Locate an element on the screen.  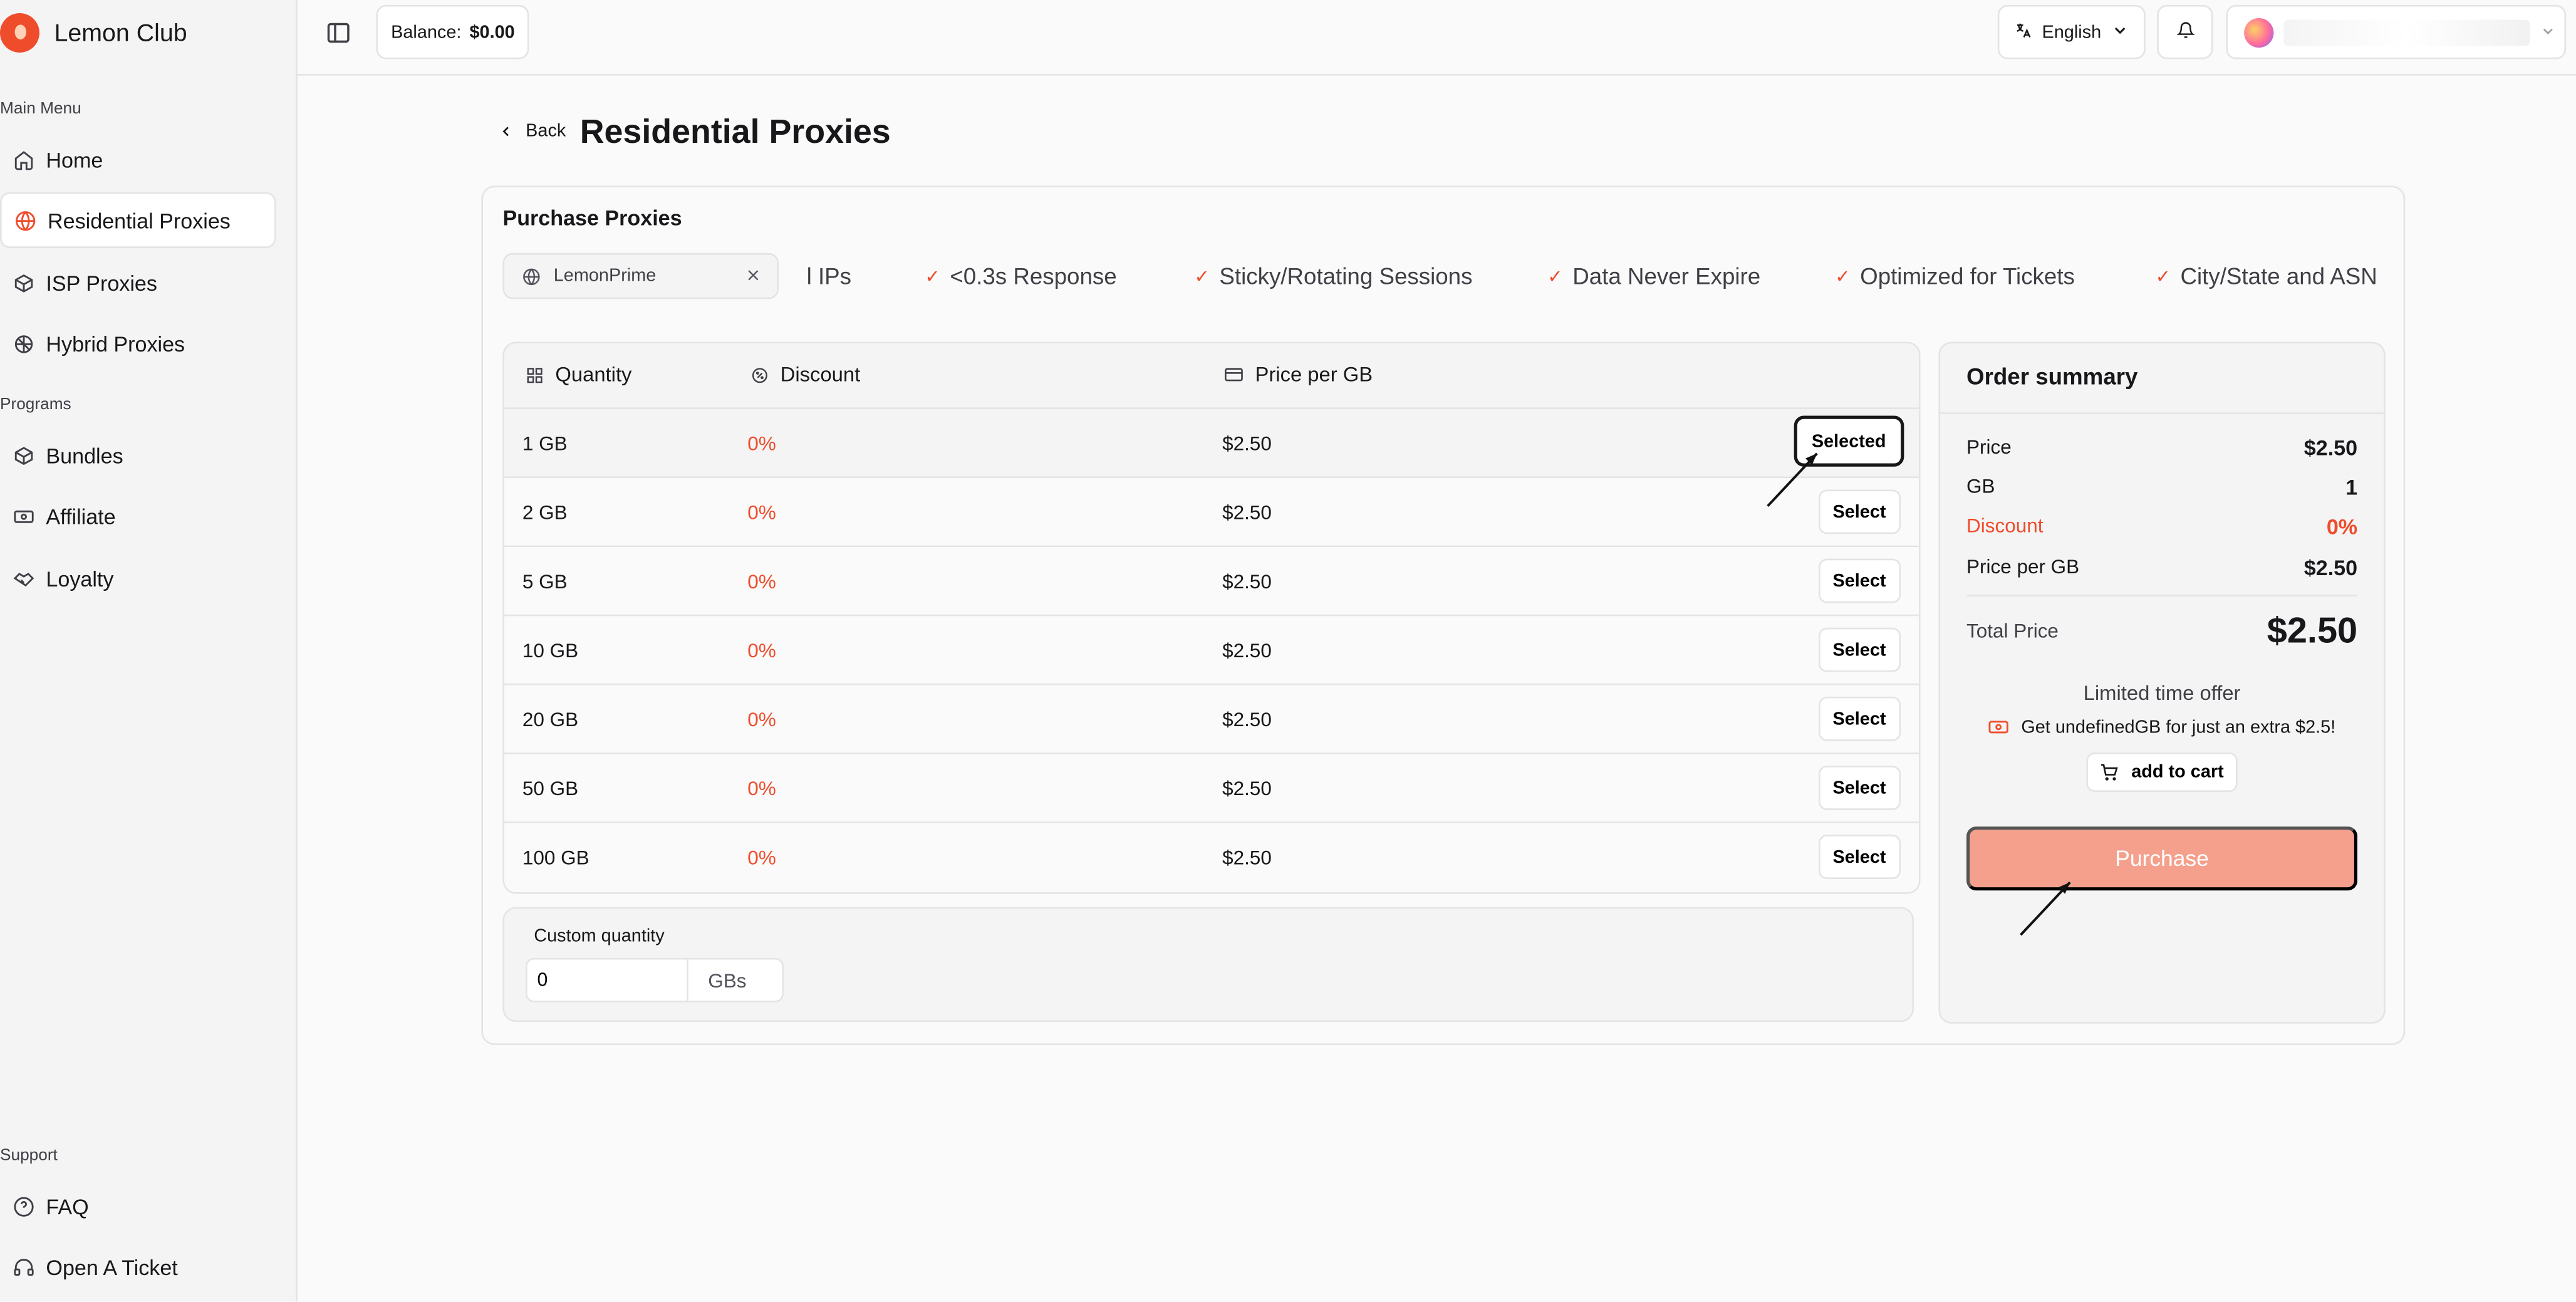
brand: Lemon Club is located at coordinates (93, 32).